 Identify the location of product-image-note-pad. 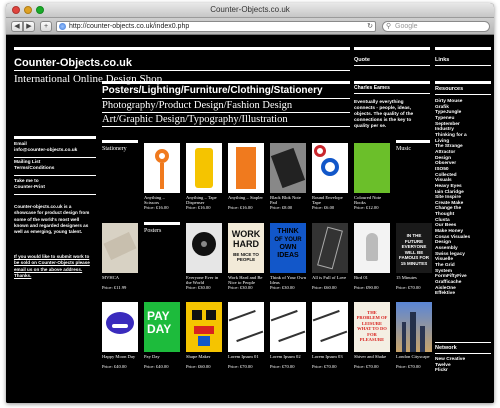
(288, 168).